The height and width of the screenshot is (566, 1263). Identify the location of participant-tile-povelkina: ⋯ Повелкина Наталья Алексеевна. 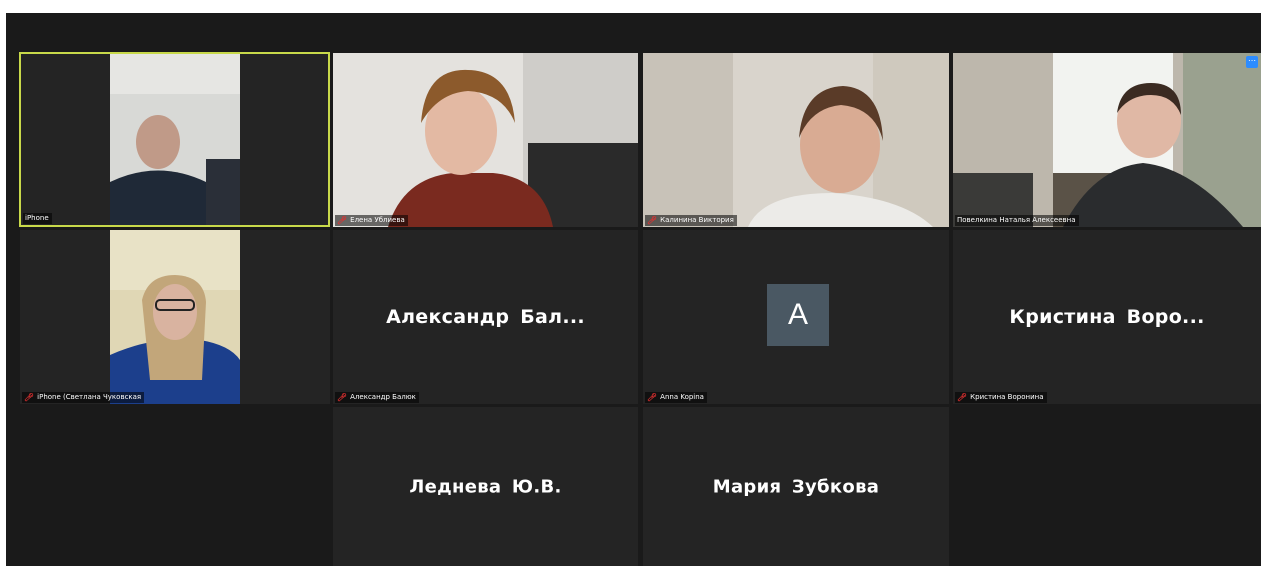
(1107, 140).